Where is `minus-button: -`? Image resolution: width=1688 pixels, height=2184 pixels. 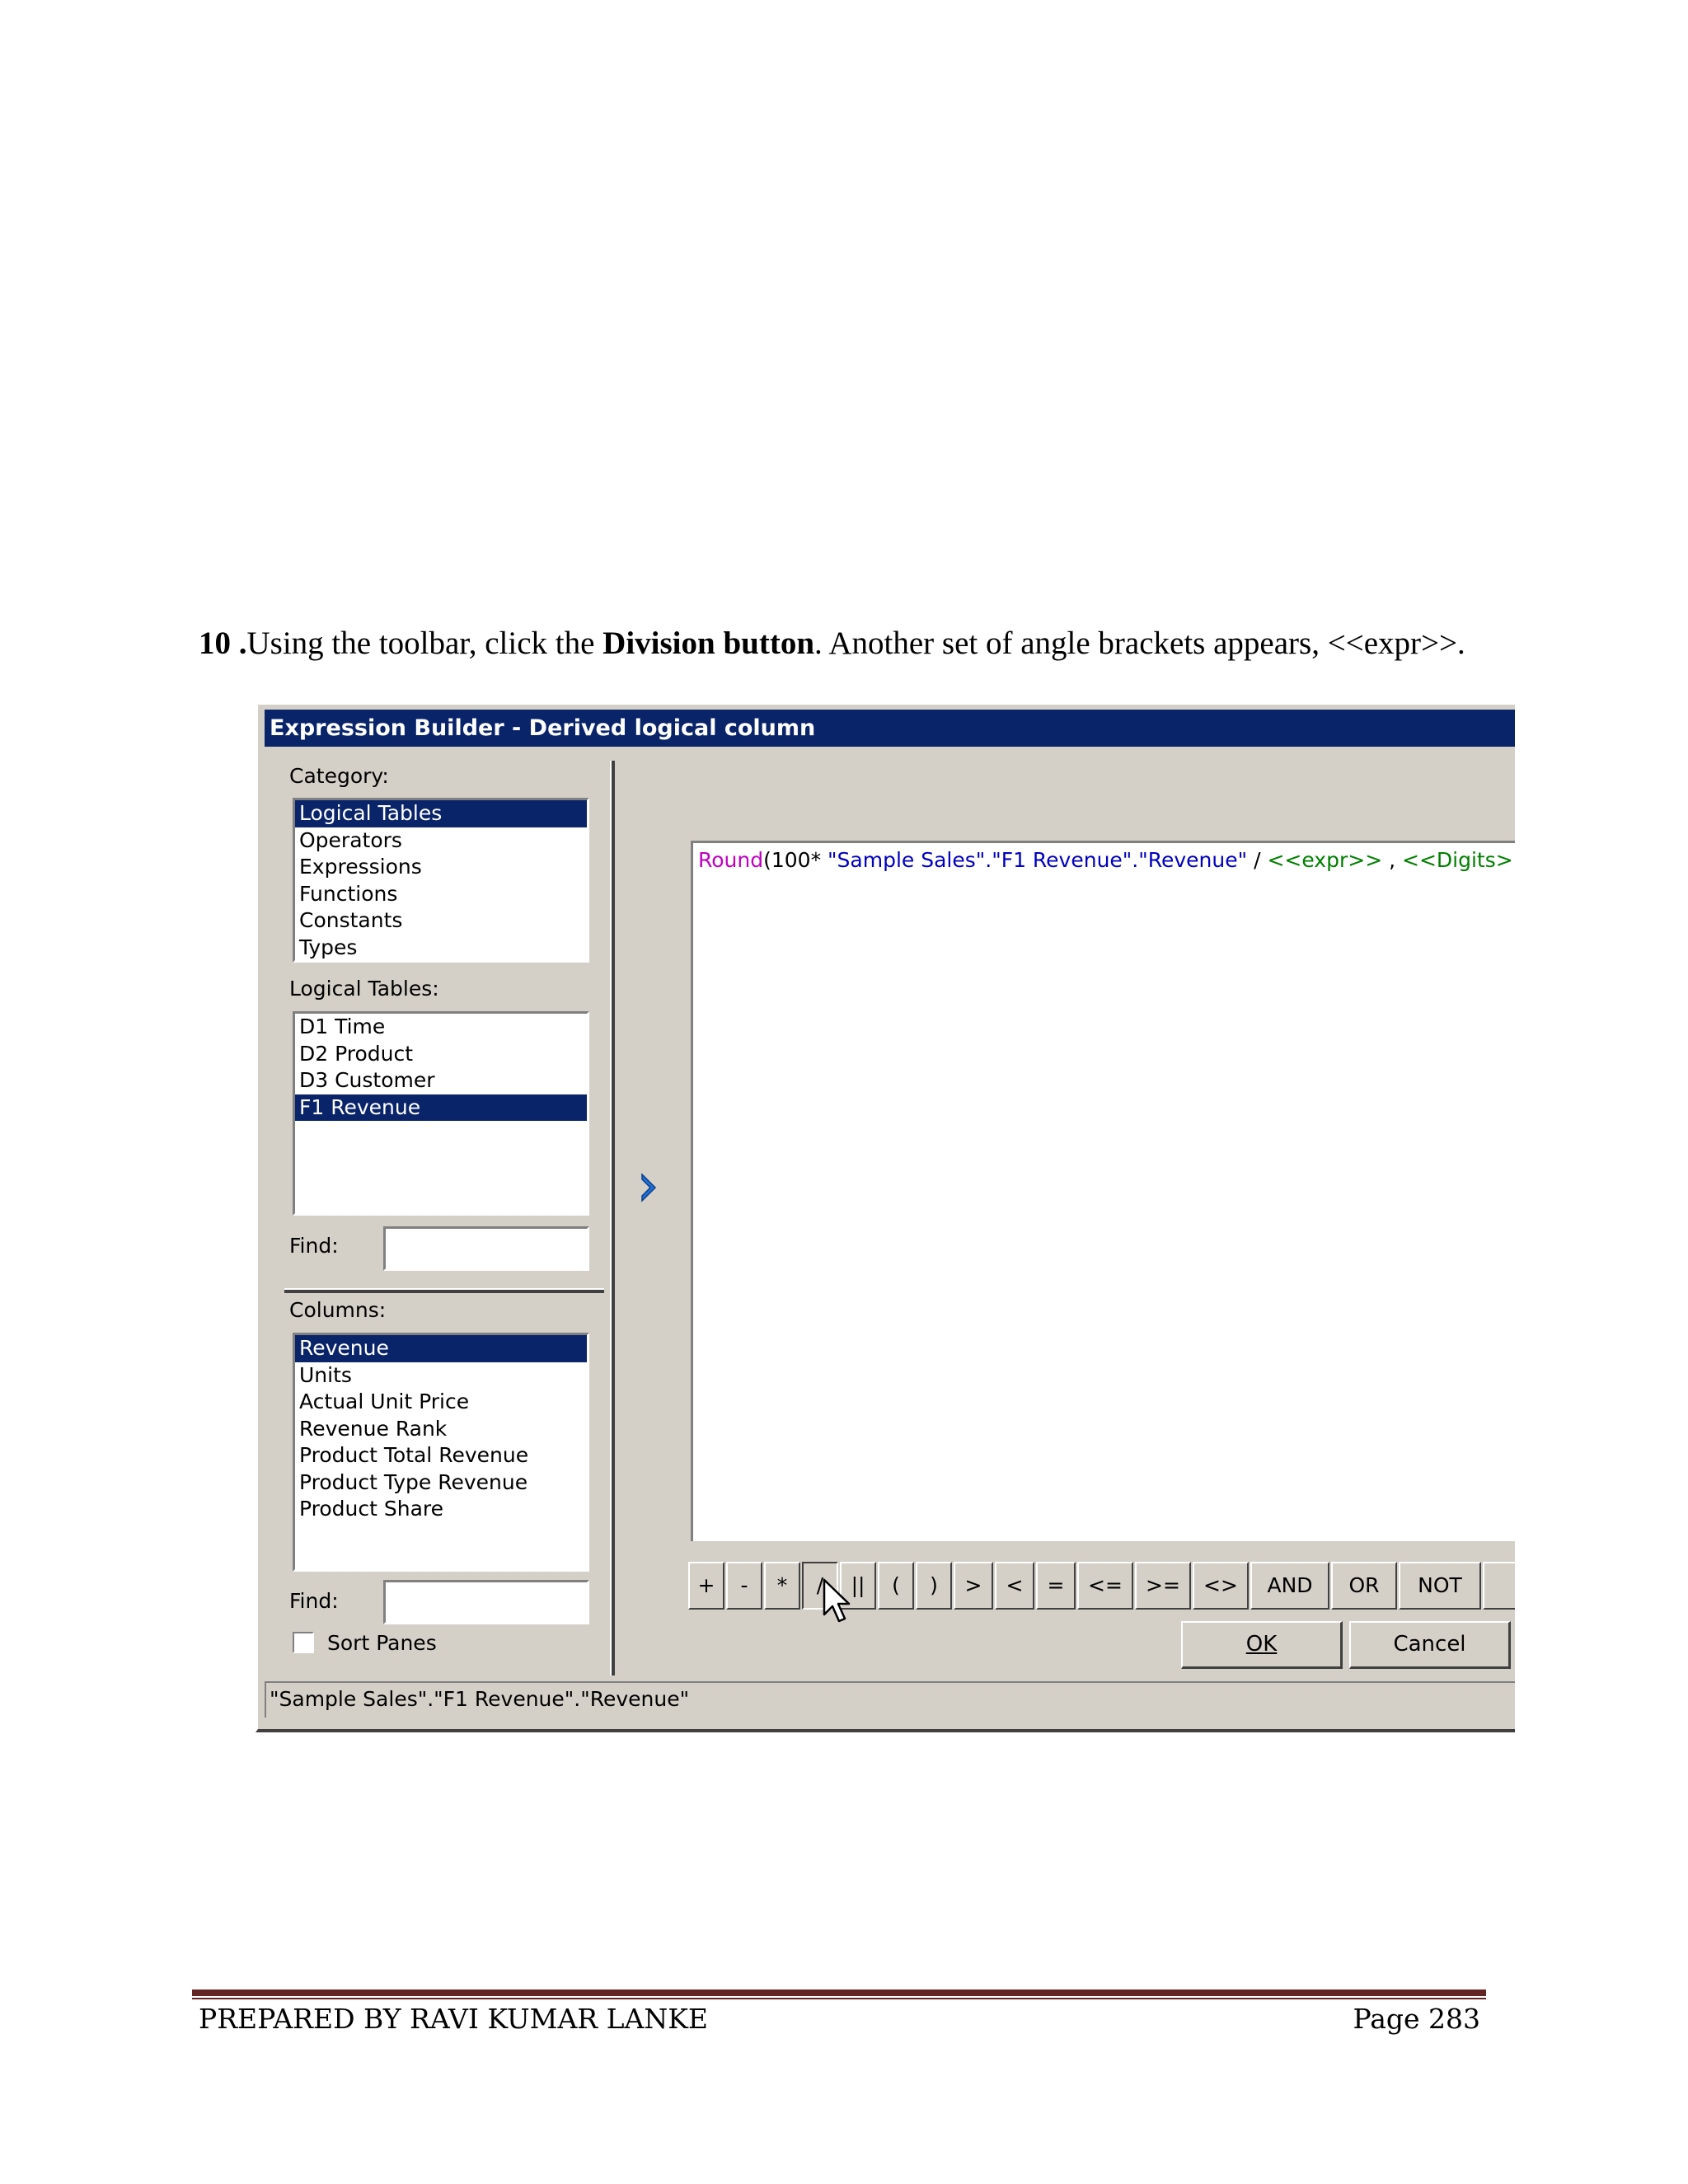
minus-button: - is located at coordinates (744, 1586).